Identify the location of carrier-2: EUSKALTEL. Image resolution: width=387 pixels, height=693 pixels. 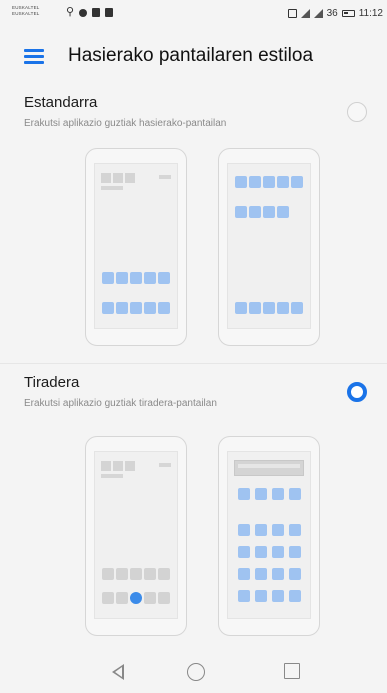
(26, 13).